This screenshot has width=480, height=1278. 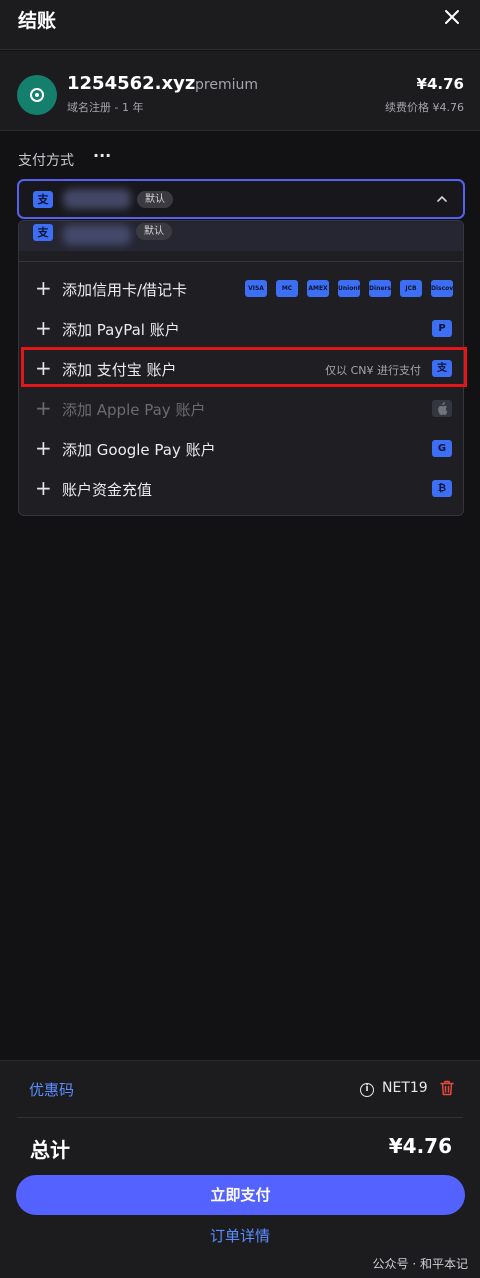 I want to click on product-subtitle: 域名注册 - 1 年, so click(x=105, y=107).